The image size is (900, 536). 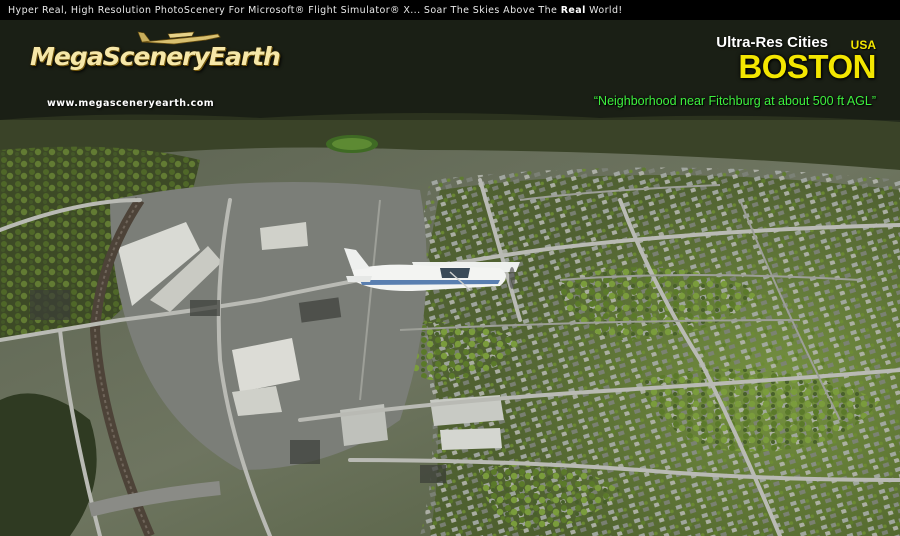 What do you see at coordinates (807, 66) in the screenshot?
I see `city-title: BOSTON` at bounding box center [807, 66].